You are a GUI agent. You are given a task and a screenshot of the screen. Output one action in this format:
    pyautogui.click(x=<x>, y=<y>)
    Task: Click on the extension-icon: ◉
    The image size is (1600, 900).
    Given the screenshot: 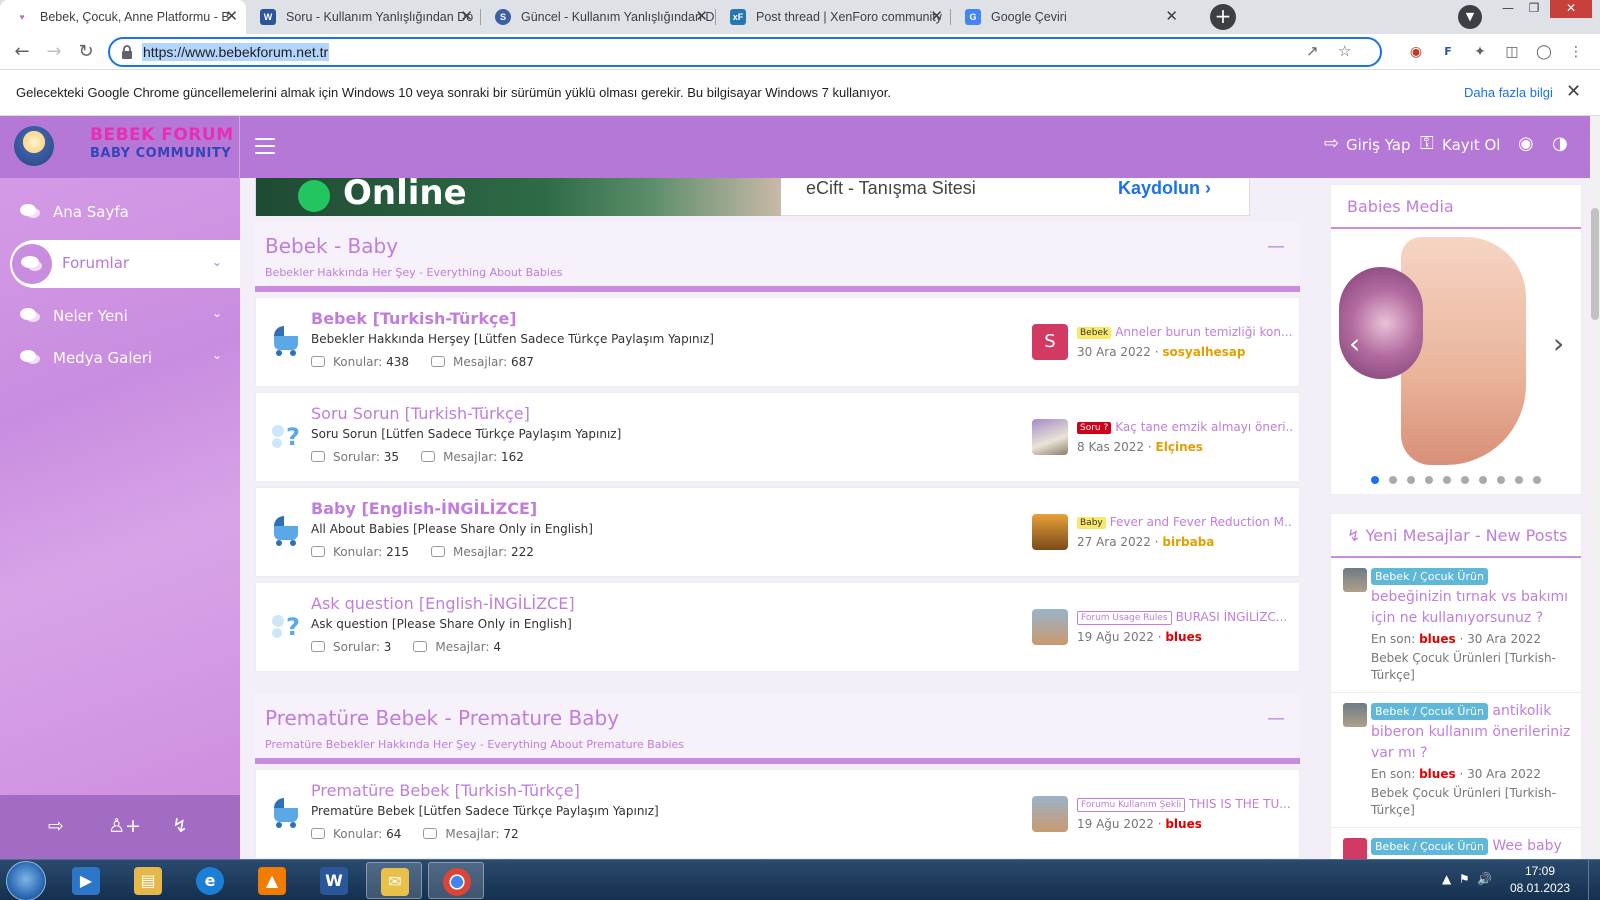 What is the action you would take?
    pyautogui.click(x=1416, y=52)
    